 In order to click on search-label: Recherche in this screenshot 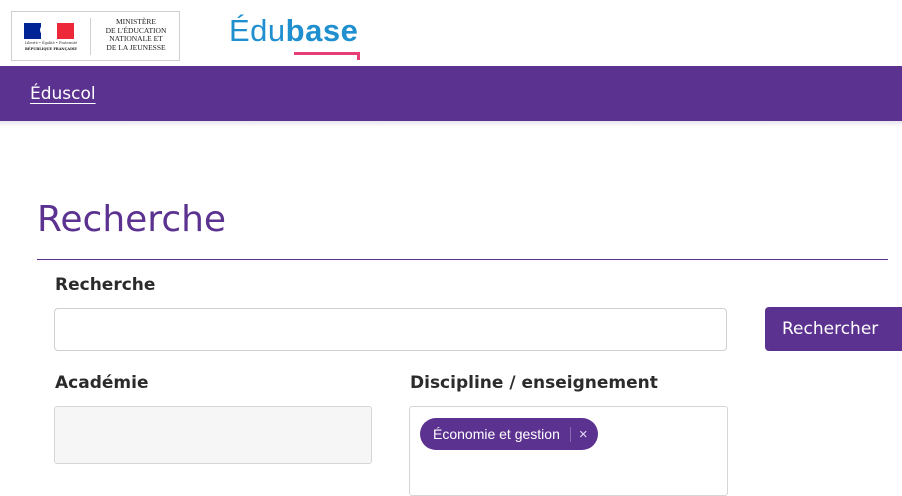, I will do `click(105, 285)`.